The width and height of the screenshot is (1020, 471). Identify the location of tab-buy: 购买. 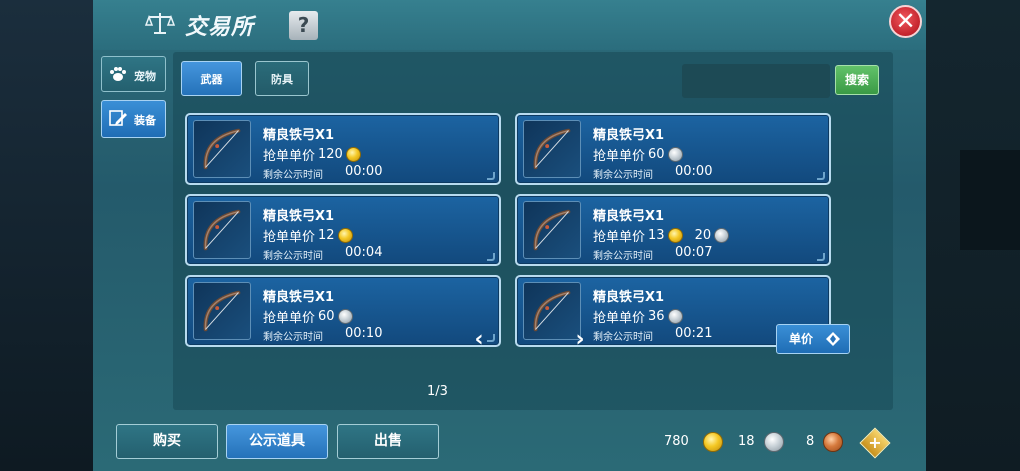
(167, 441).